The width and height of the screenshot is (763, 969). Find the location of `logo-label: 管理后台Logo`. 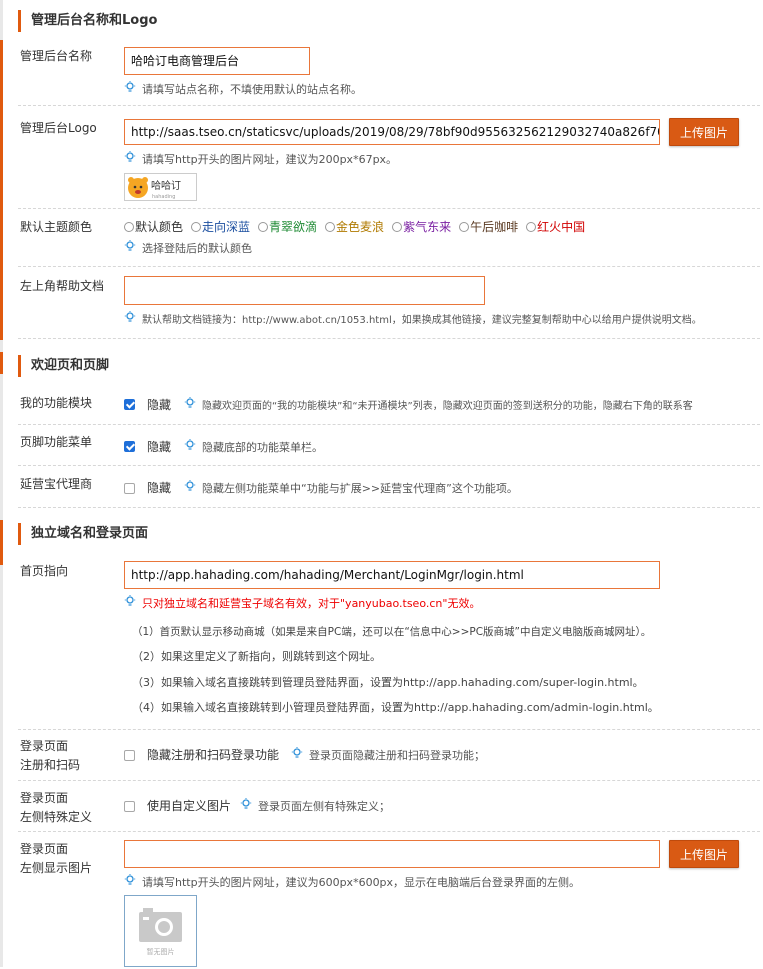

logo-label: 管理后台Logo is located at coordinates (58, 128).